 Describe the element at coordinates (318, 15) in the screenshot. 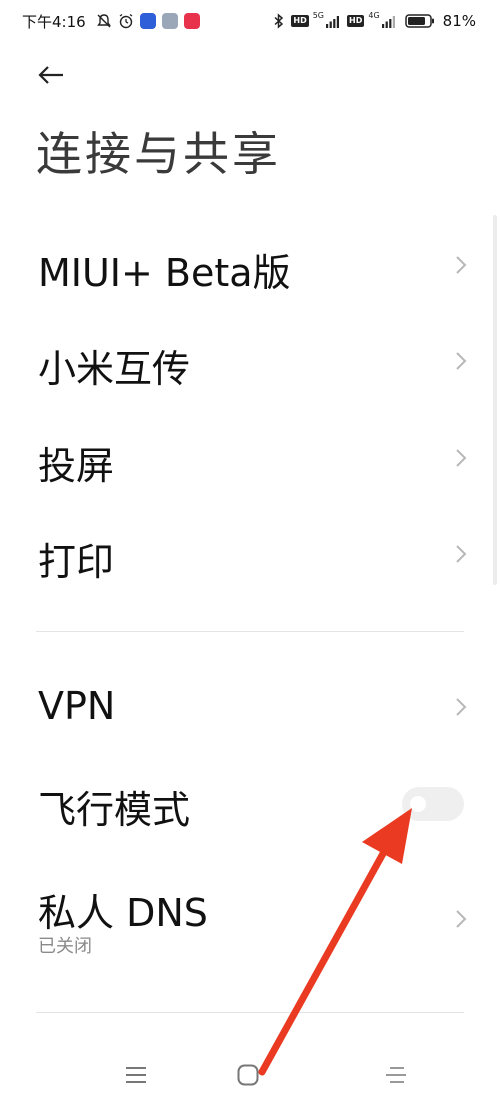

I see `network-type-label: 5G` at that location.